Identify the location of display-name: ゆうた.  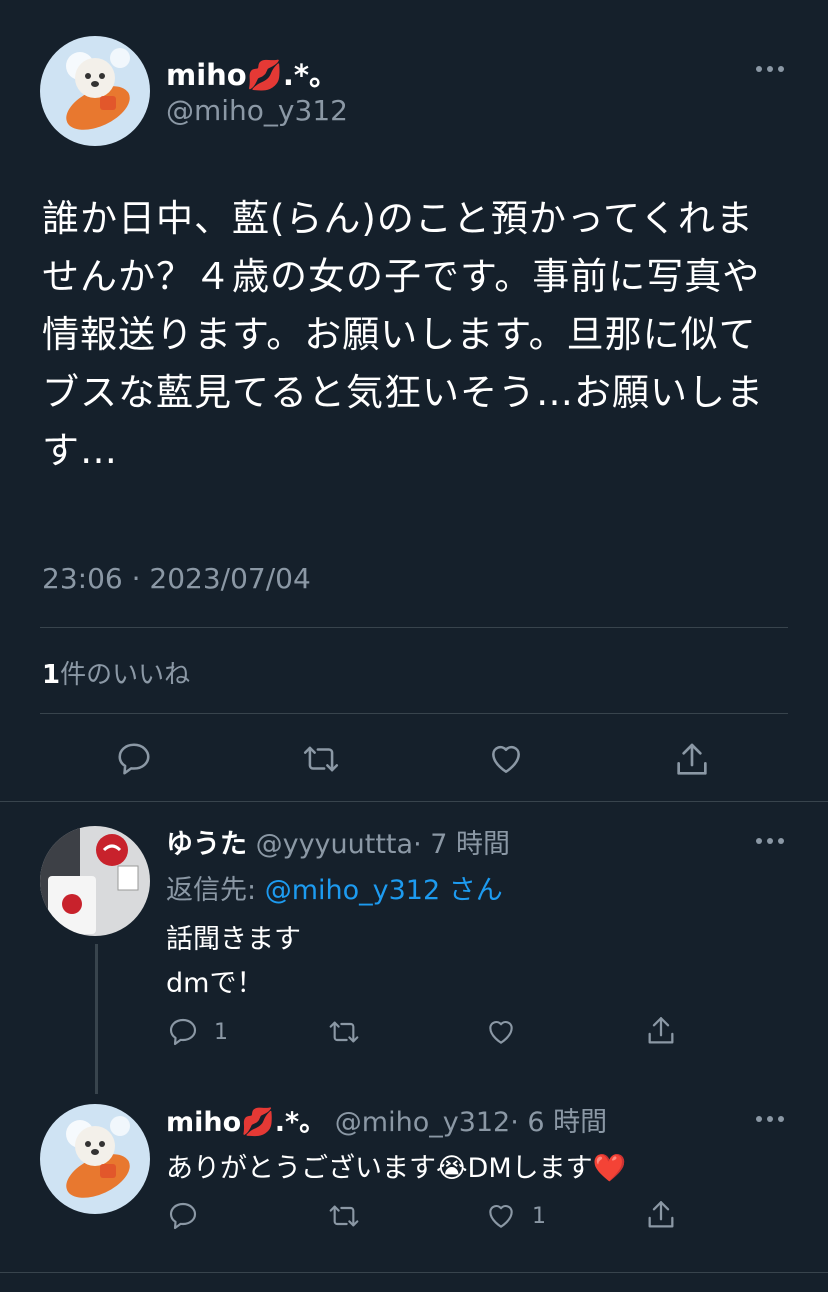
(206, 844).